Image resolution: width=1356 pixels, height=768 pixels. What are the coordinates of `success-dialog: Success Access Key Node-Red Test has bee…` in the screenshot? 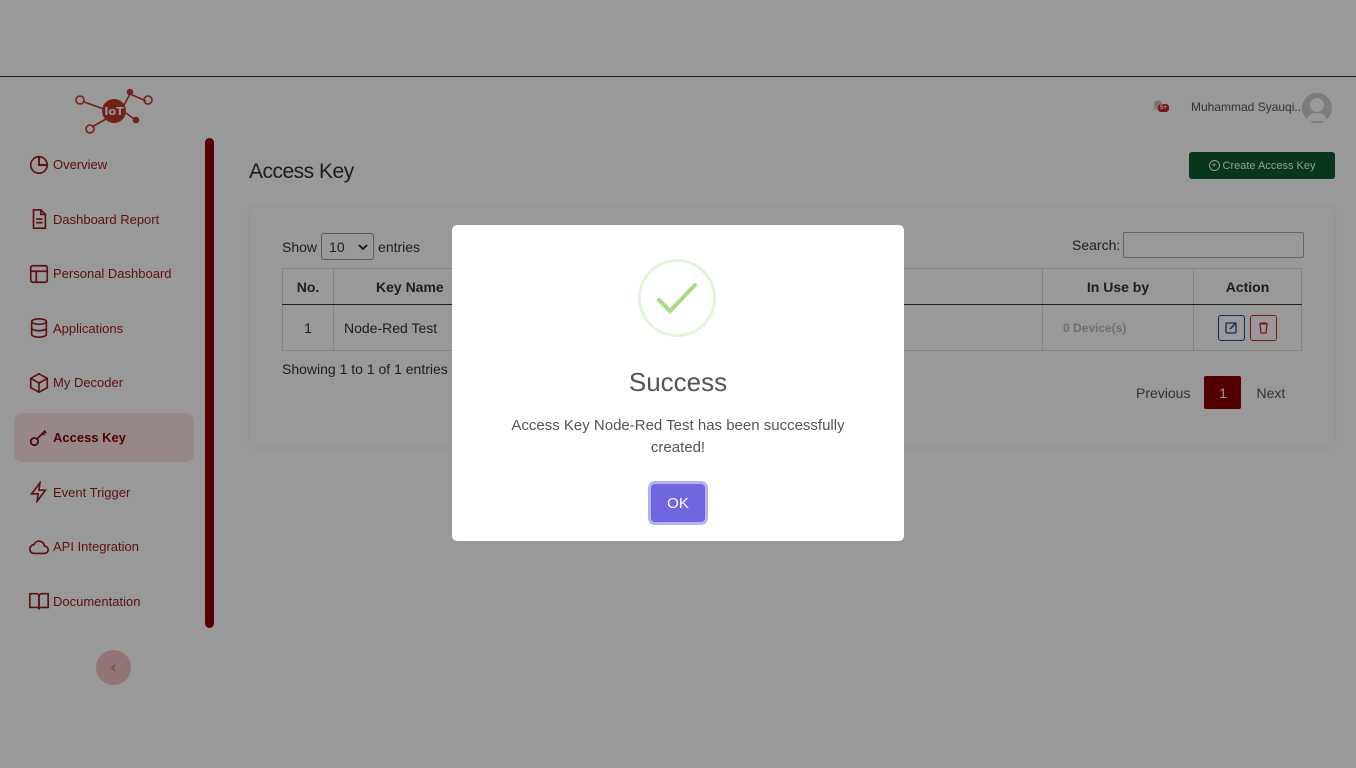 It's located at (678, 383).